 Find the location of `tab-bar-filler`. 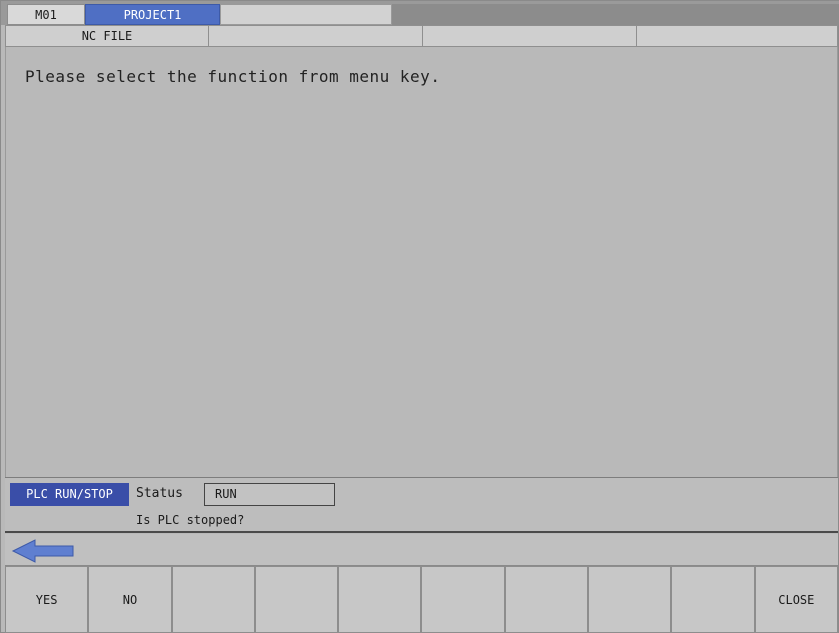

tab-bar-filler is located at coordinates (615, 14).